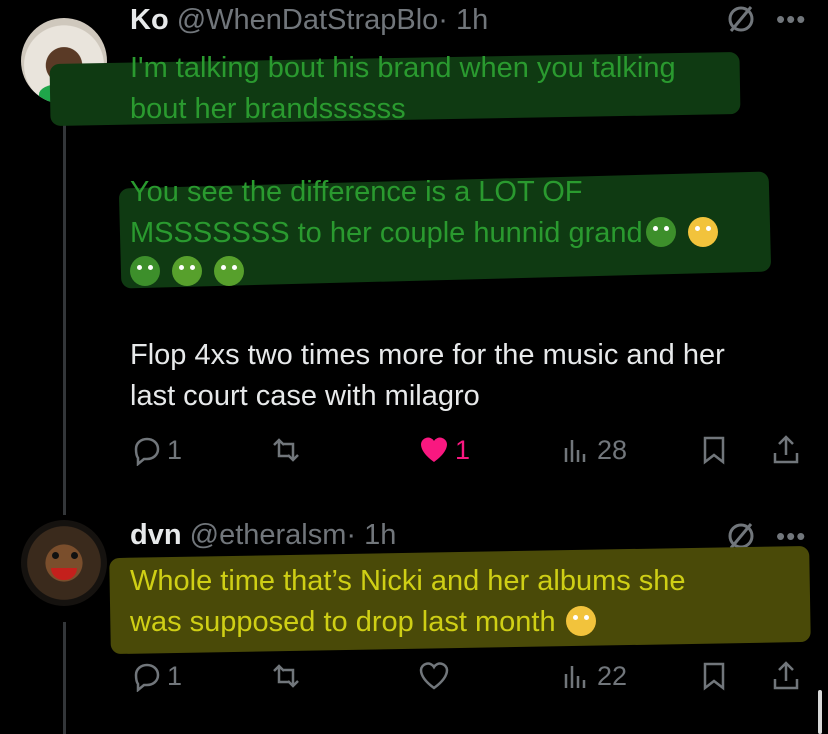 The width and height of the screenshot is (828, 734). What do you see at coordinates (156, 535) in the screenshot?
I see `display-name: dvn` at bounding box center [156, 535].